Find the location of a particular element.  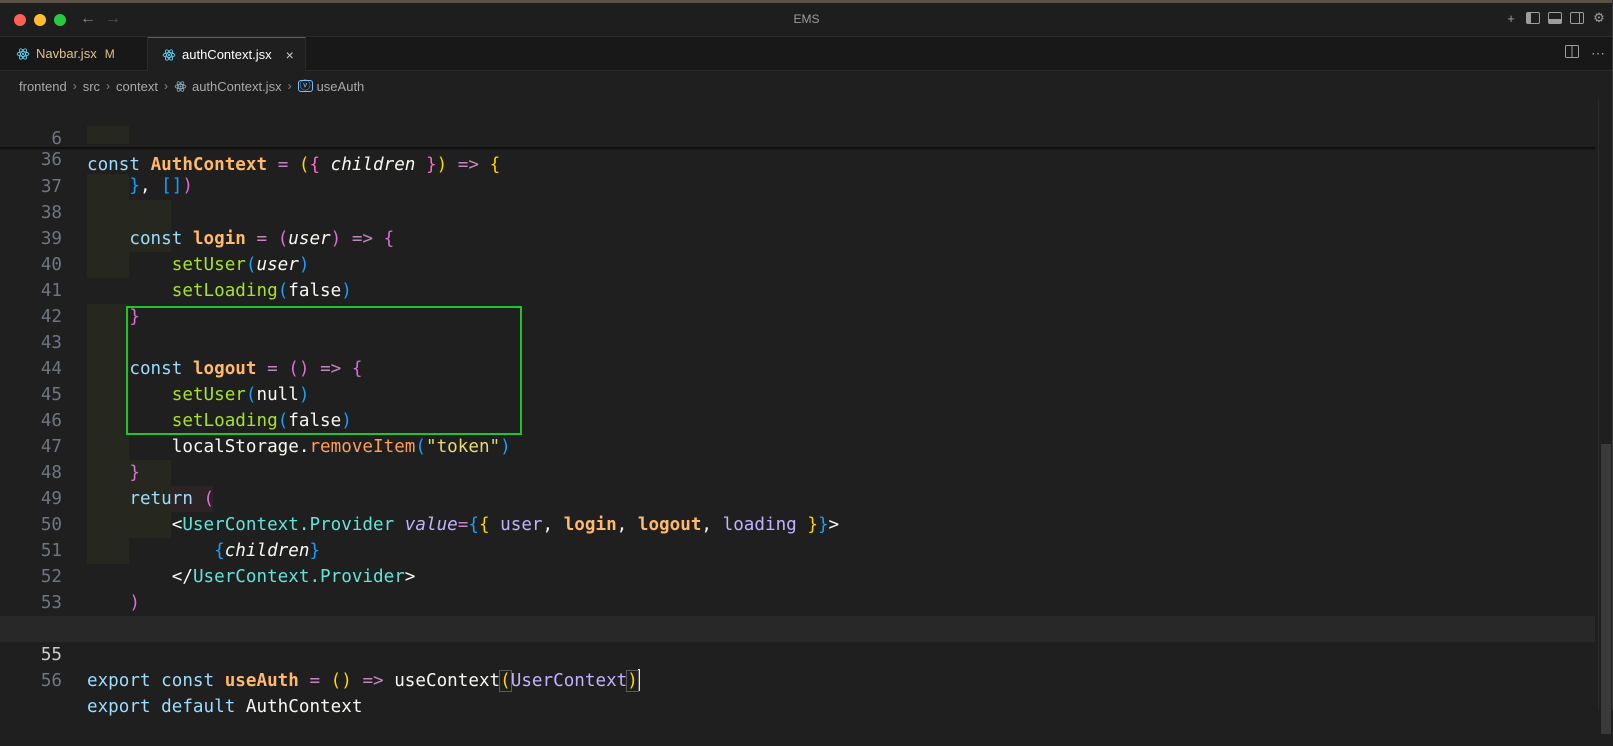

code-line: 38 const login = (user) => { is located at coordinates (797, 211).